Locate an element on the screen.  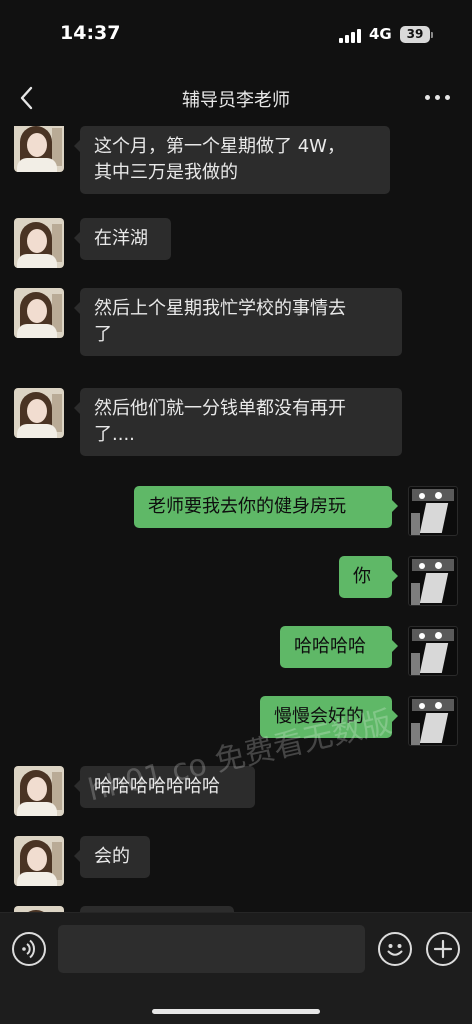
battery-icon: 39 is located at coordinates (415, 34).